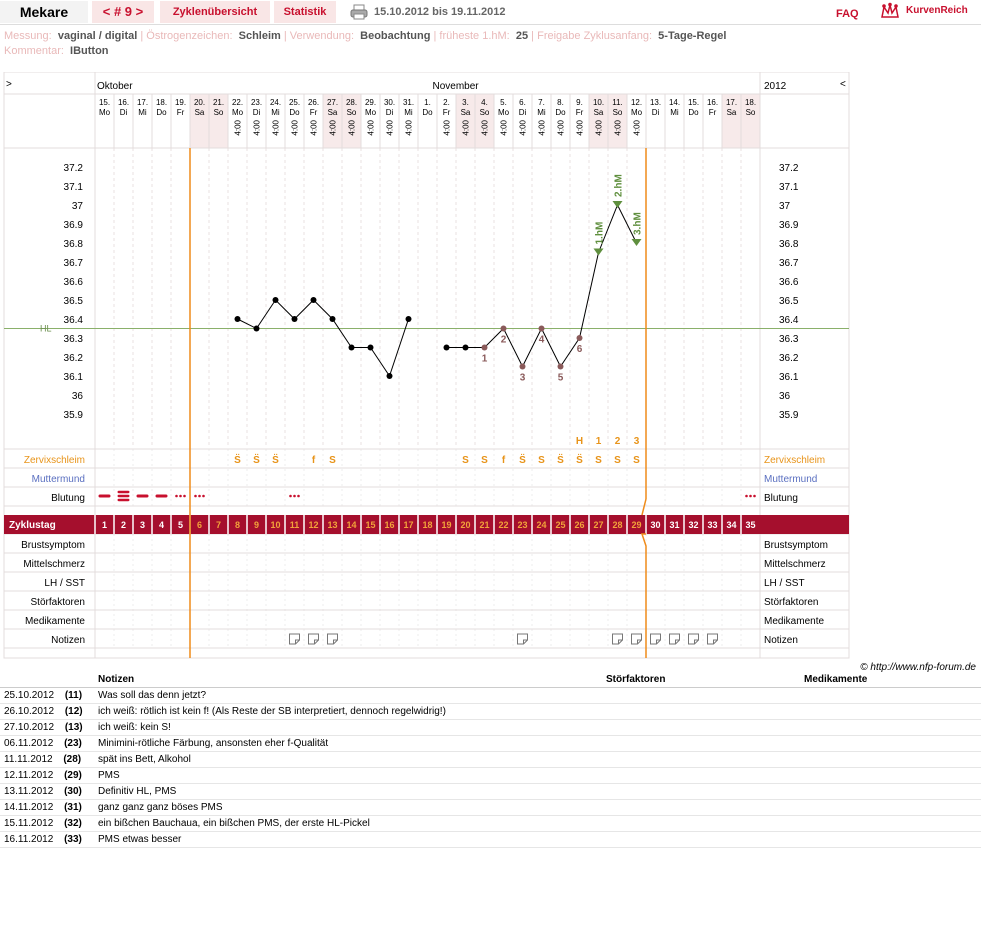 The height and width of the screenshot is (926, 981). I want to click on nav-next: <, so click(843, 84).